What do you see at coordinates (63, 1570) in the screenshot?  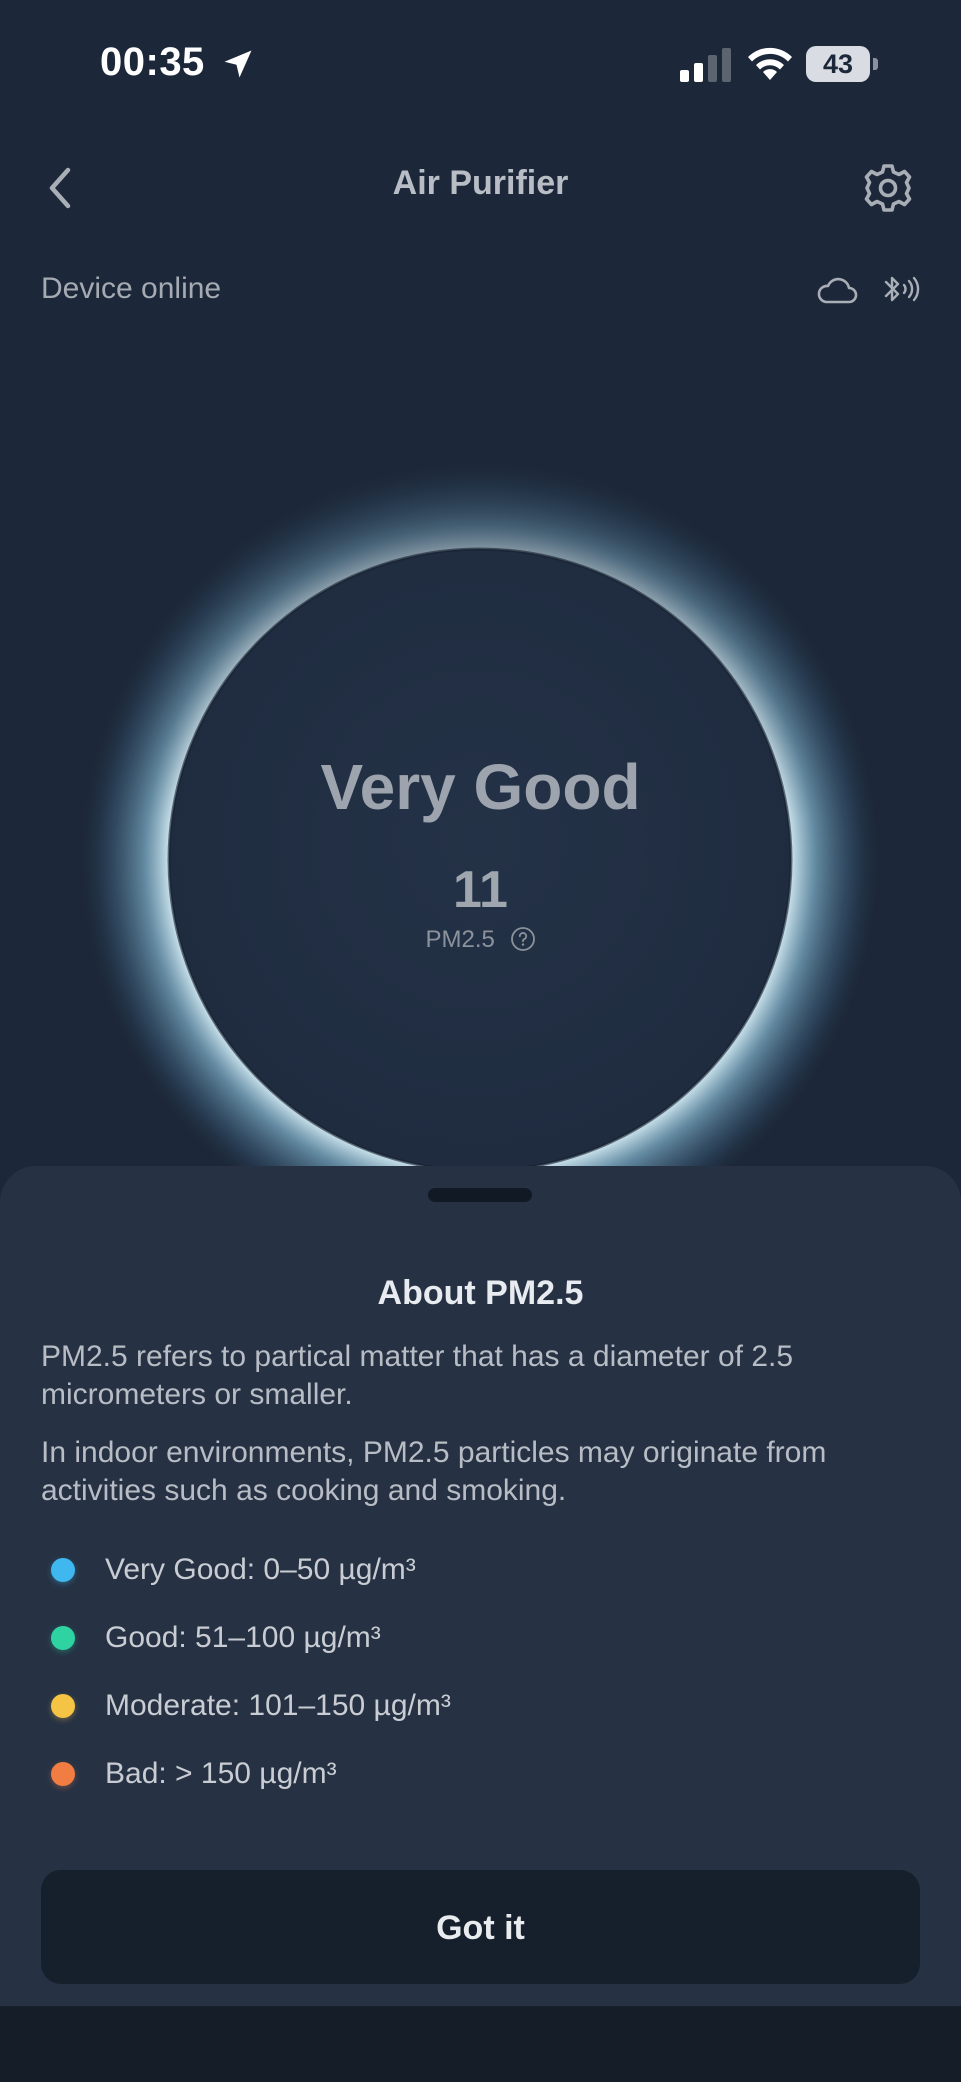 I see `level-dot-very-good` at bounding box center [63, 1570].